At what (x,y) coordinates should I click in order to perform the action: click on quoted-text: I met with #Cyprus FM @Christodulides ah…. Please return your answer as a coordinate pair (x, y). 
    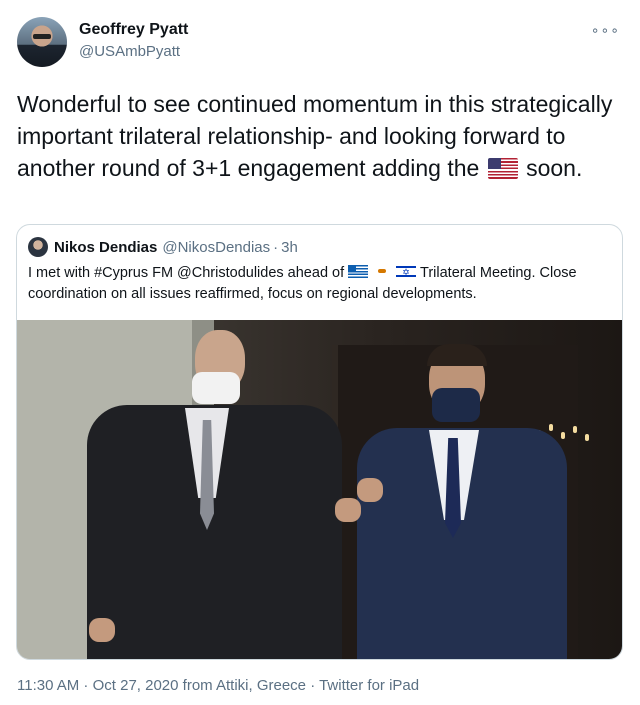
    Looking at the image, I should click on (320, 284).